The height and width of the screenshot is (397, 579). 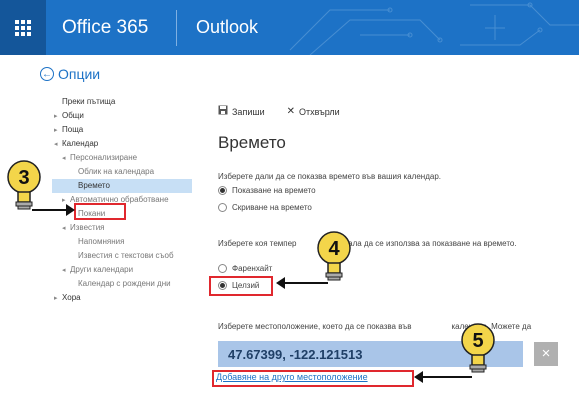 I want to click on nav-text-notifications: Известия с текстови съоб, so click(x=122, y=256).